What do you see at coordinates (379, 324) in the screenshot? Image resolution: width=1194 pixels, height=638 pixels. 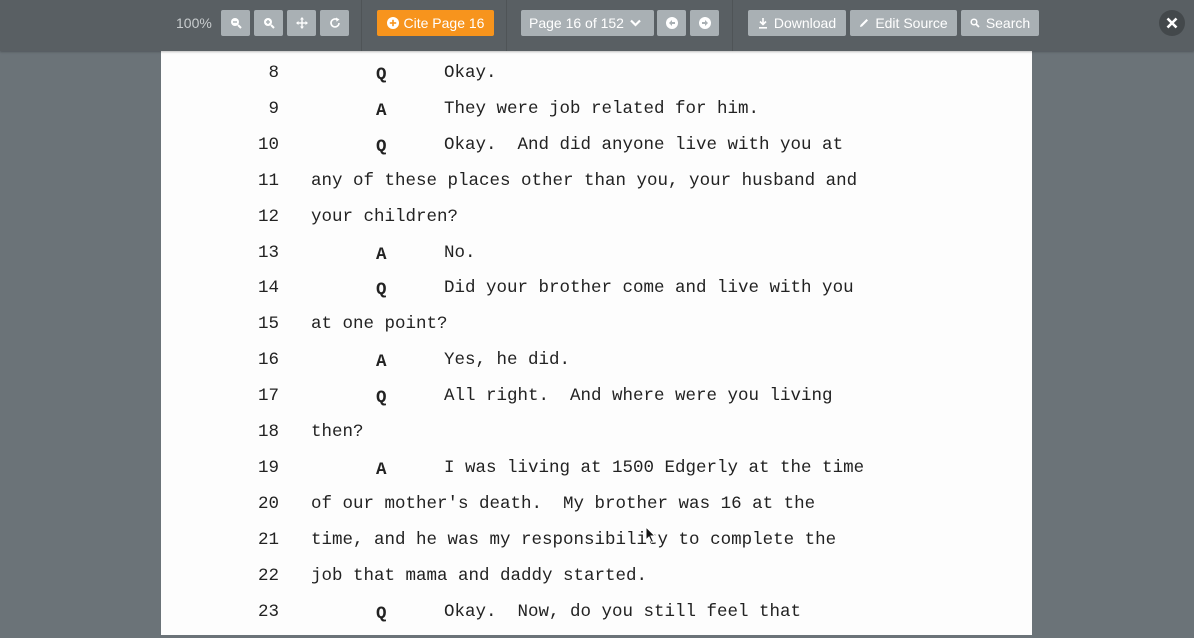 I see `line-text: at one point?` at bounding box center [379, 324].